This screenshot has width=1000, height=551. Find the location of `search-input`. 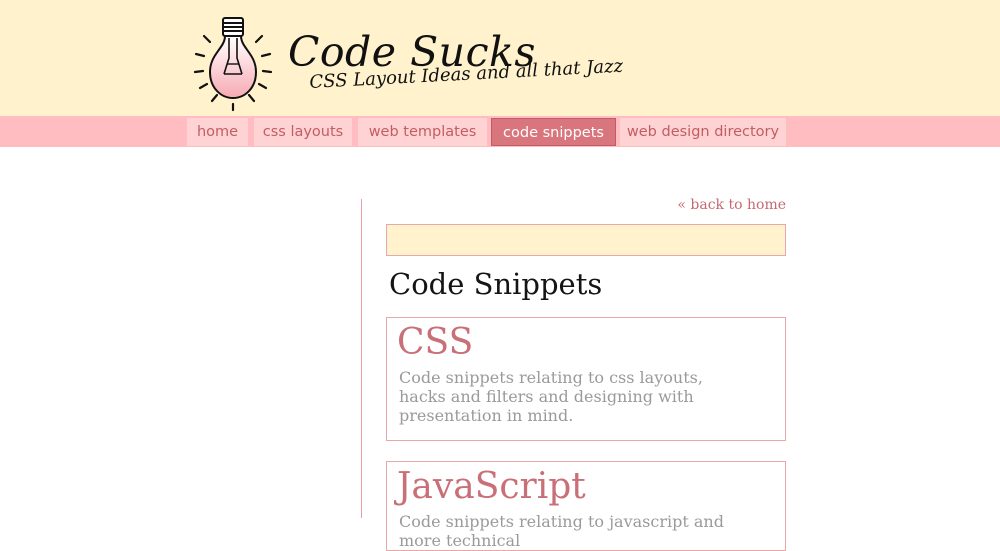

search-input is located at coordinates (586, 240).